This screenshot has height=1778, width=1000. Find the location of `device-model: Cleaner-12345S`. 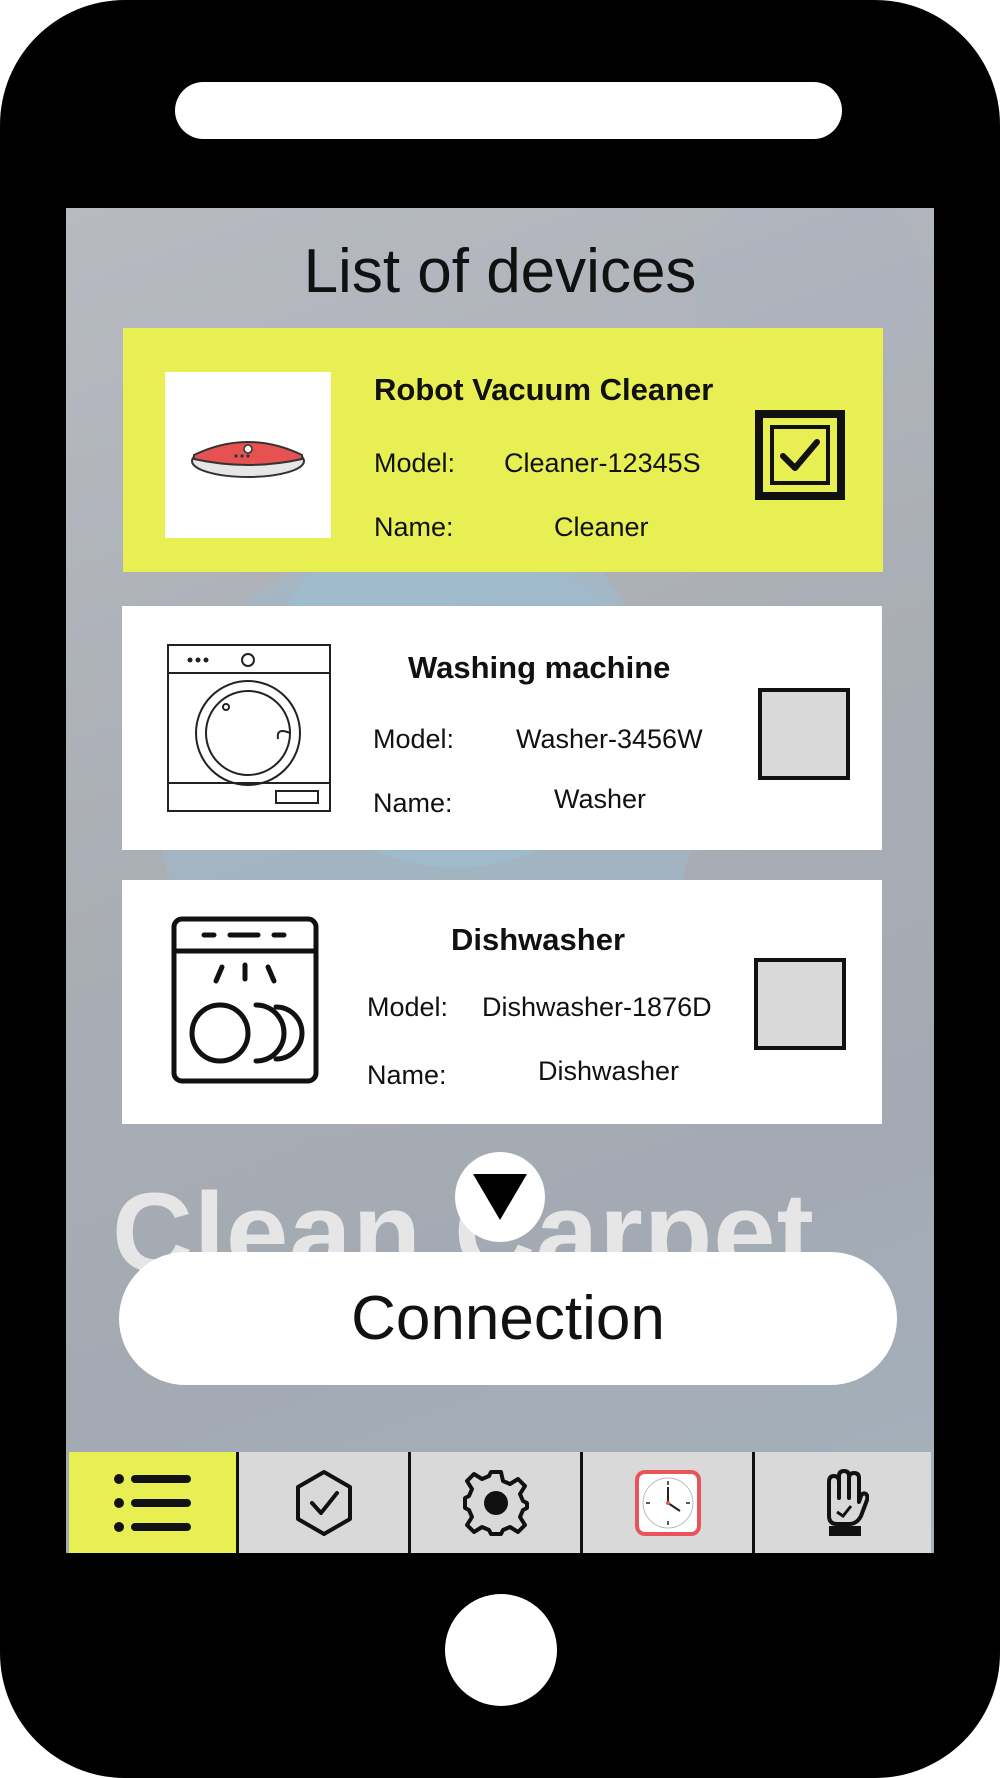

device-model: Cleaner-12345S is located at coordinates (602, 463).